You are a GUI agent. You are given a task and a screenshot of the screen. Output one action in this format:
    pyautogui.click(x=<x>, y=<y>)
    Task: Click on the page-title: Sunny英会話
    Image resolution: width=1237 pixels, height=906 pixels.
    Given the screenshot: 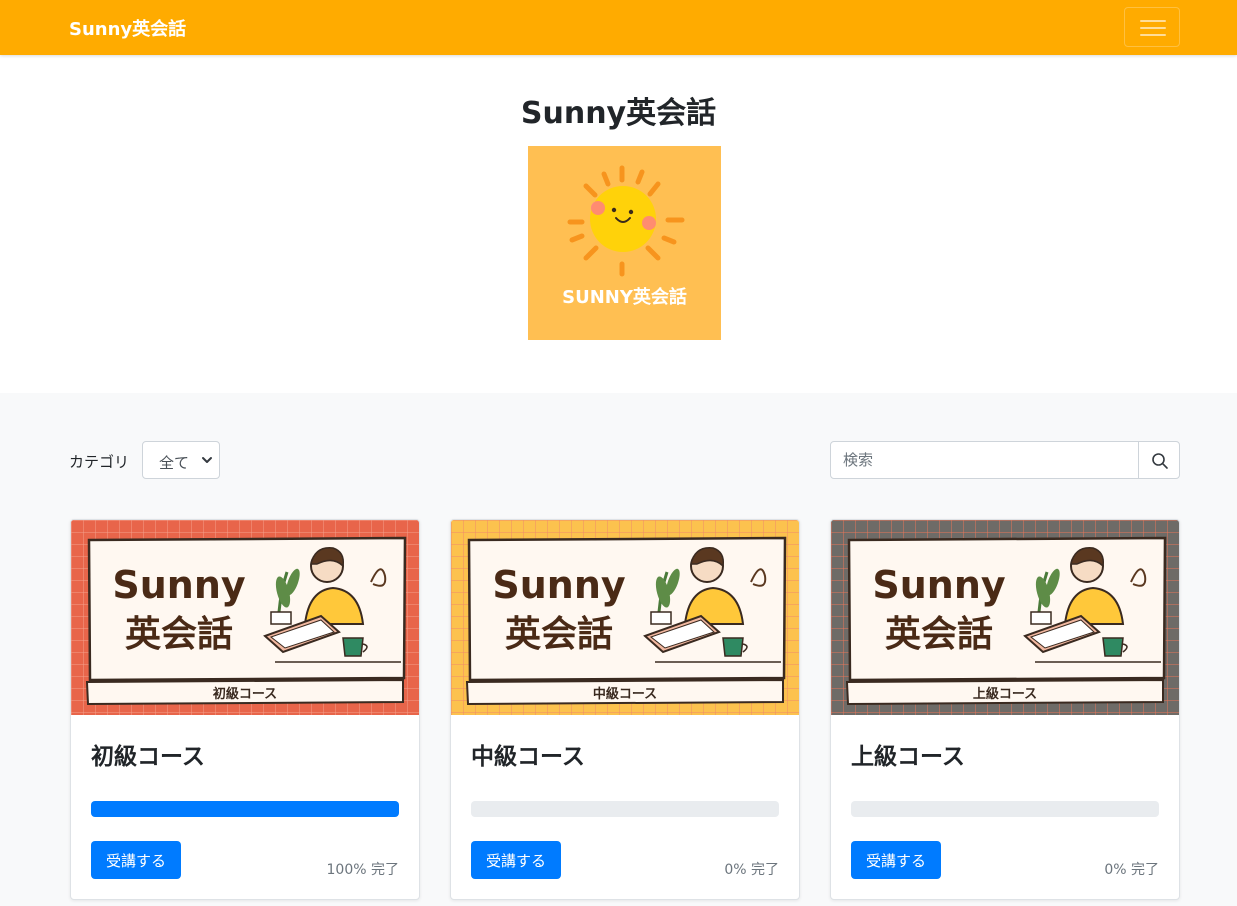 What is the action you would take?
    pyautogui.click(x=618, y=113)
    